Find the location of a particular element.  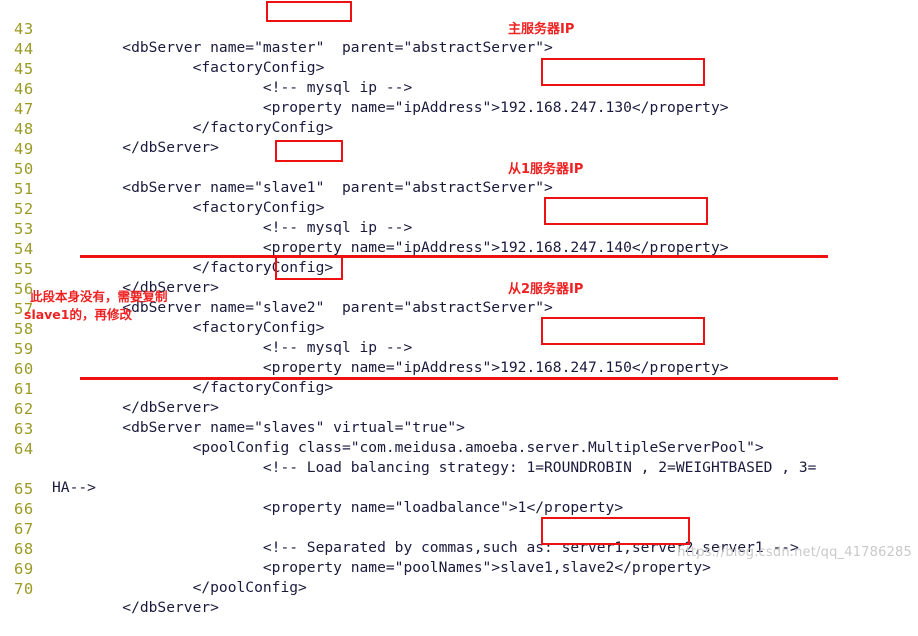

code-line: 49 is located at coordinates (459, 139).